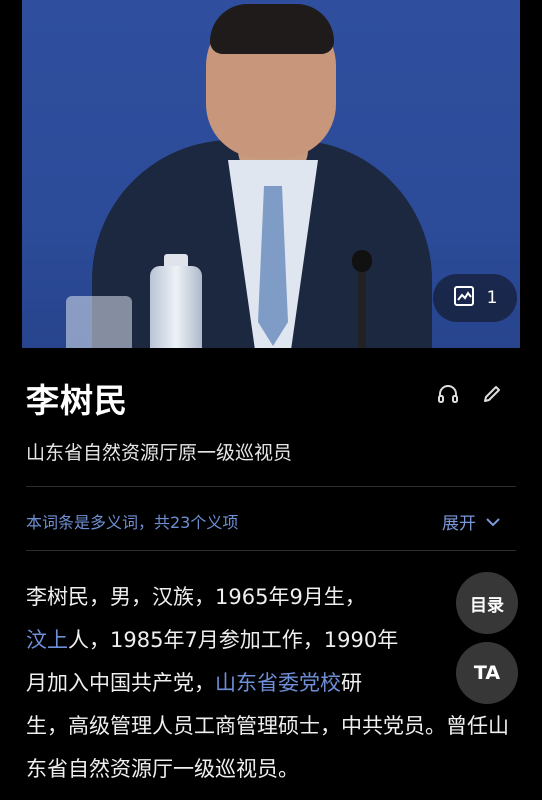 The height and width of the screenshot is (800, 542). Describe the element at coordinates (448, 396) in the screenshot. I see `headphones-icon` at that location.